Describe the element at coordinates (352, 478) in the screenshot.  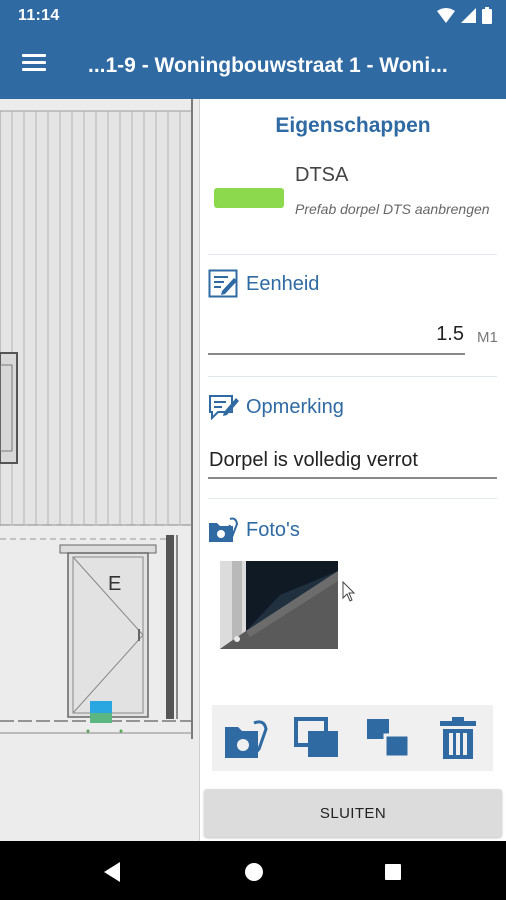
I see `note-input-underline` at that location.